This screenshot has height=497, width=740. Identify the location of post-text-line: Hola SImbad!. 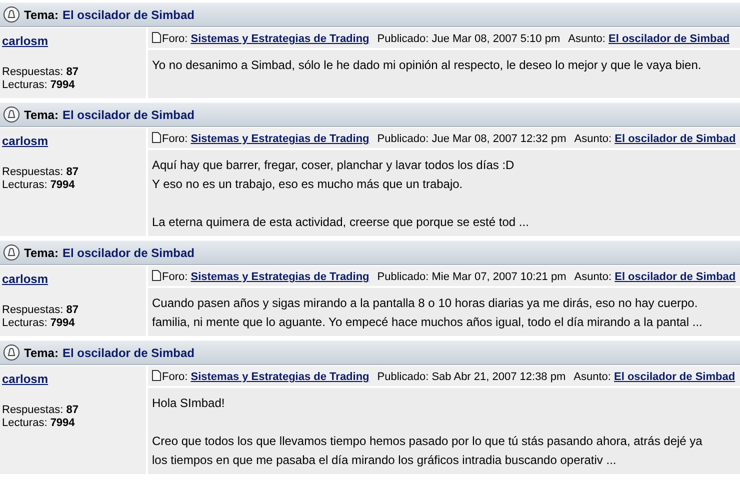
(189, 403).